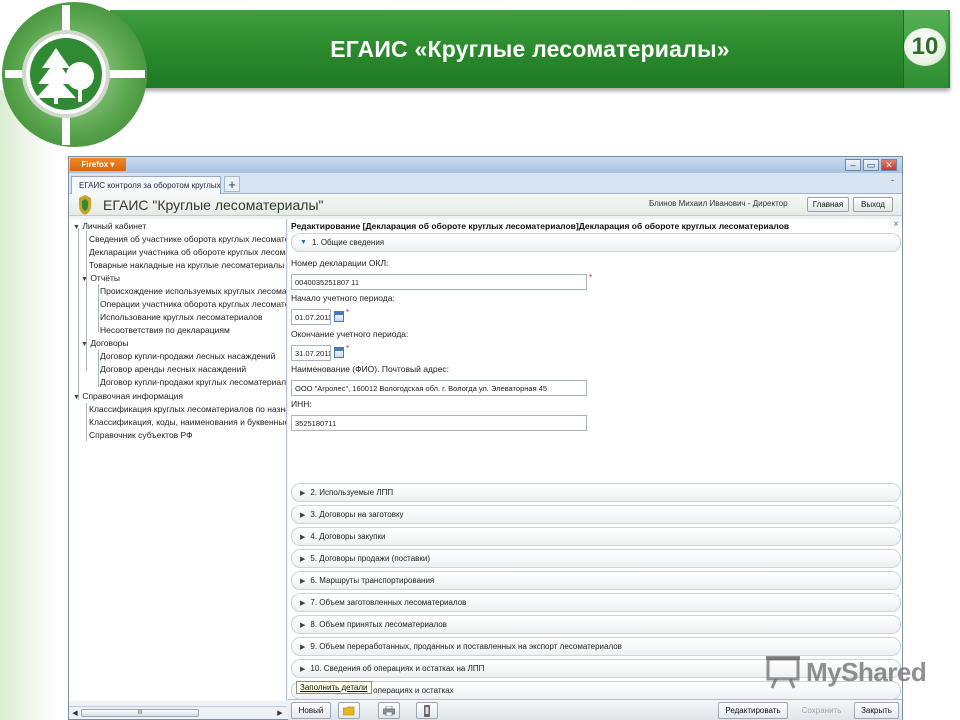  Describe the element at coordinates (173, 369) in the screenshot. I see `tree-item-lease-contract: Договор аренды лесных насаждений` at that location.